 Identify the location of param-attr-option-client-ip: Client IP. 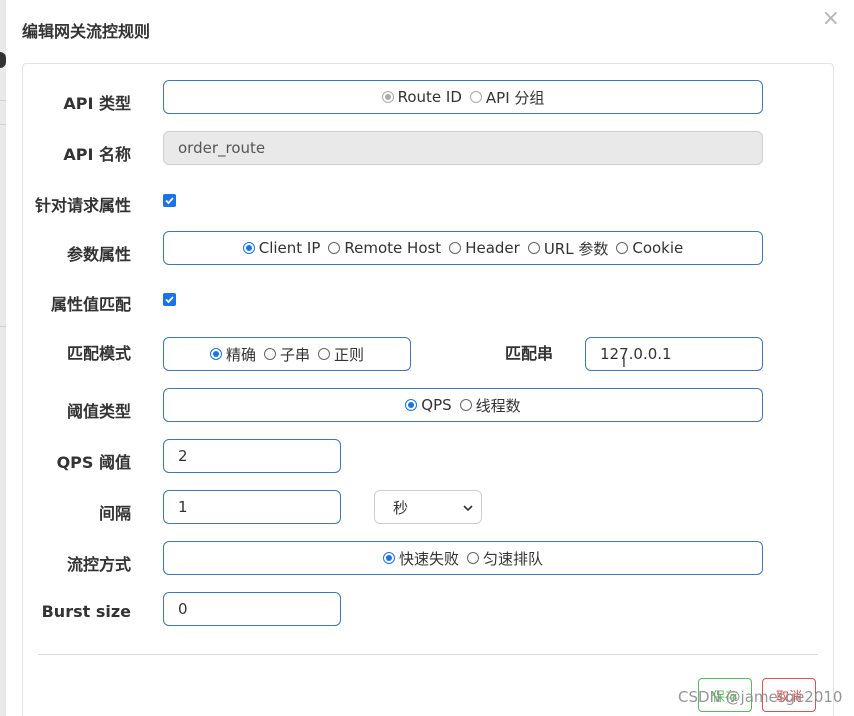
(281, 248).